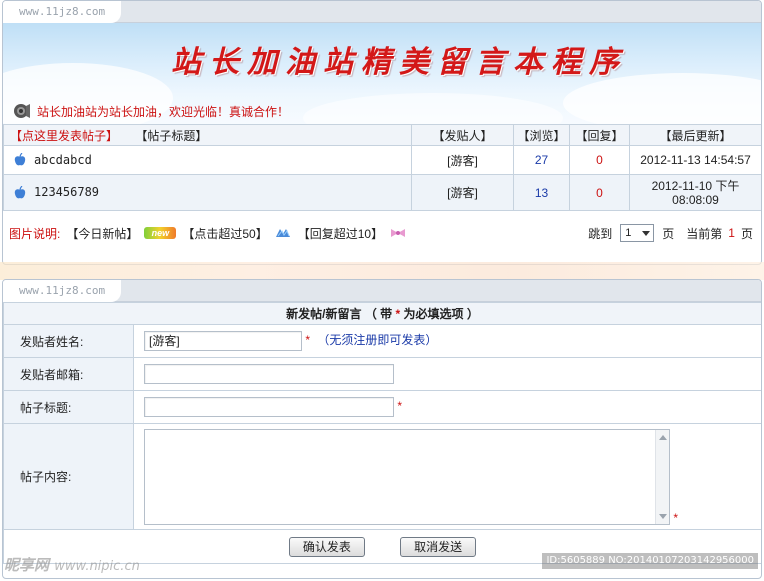 The width and height of the screenshot is (764, 581). I want to click on welcome-message: 站长加油站为站长加油，欢迎光临！真诚合作！, so click(163, 111).